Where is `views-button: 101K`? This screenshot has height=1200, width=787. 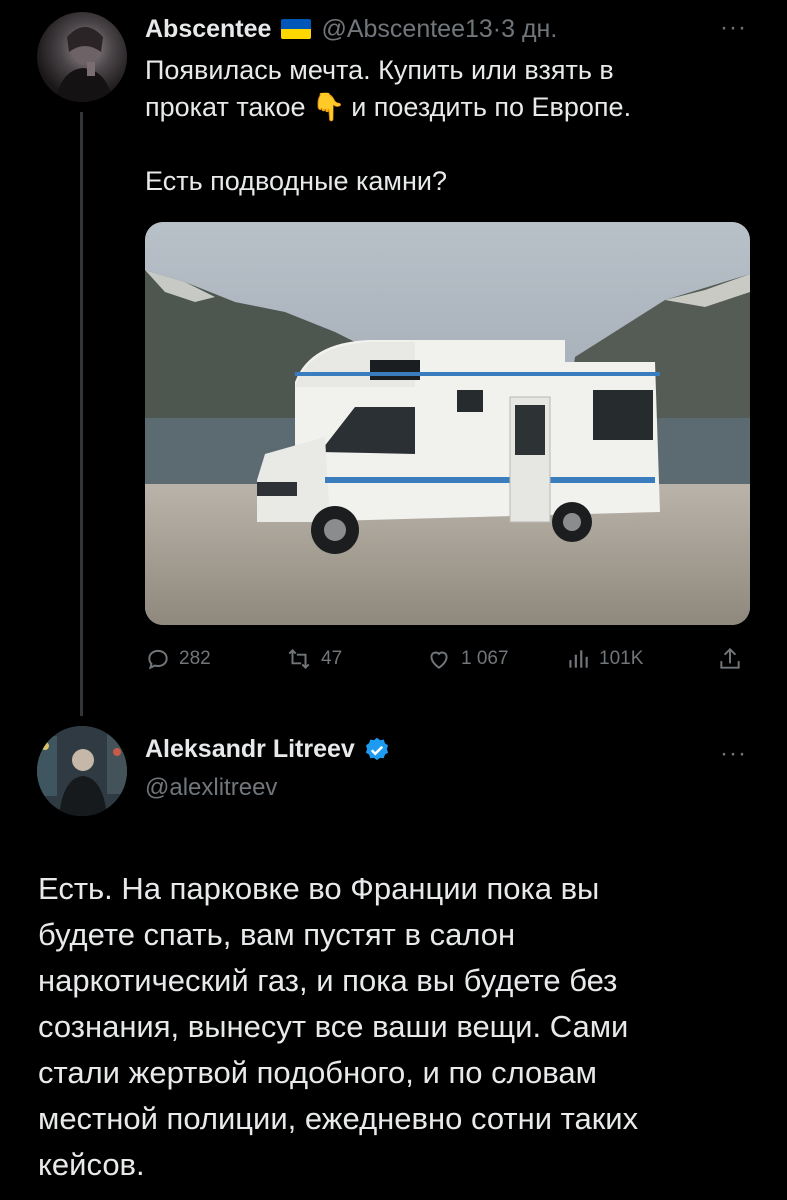 views-button: 101K is located at coordinates (604, 659).